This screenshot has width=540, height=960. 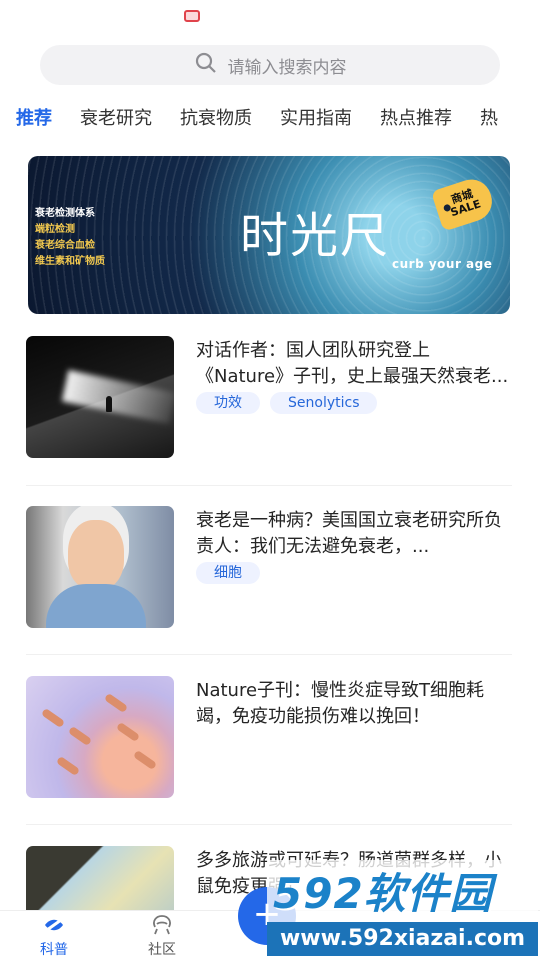 I want to click on source-watermark: 592软件园 www.592xiazai.com, so click(x=402, y=908).